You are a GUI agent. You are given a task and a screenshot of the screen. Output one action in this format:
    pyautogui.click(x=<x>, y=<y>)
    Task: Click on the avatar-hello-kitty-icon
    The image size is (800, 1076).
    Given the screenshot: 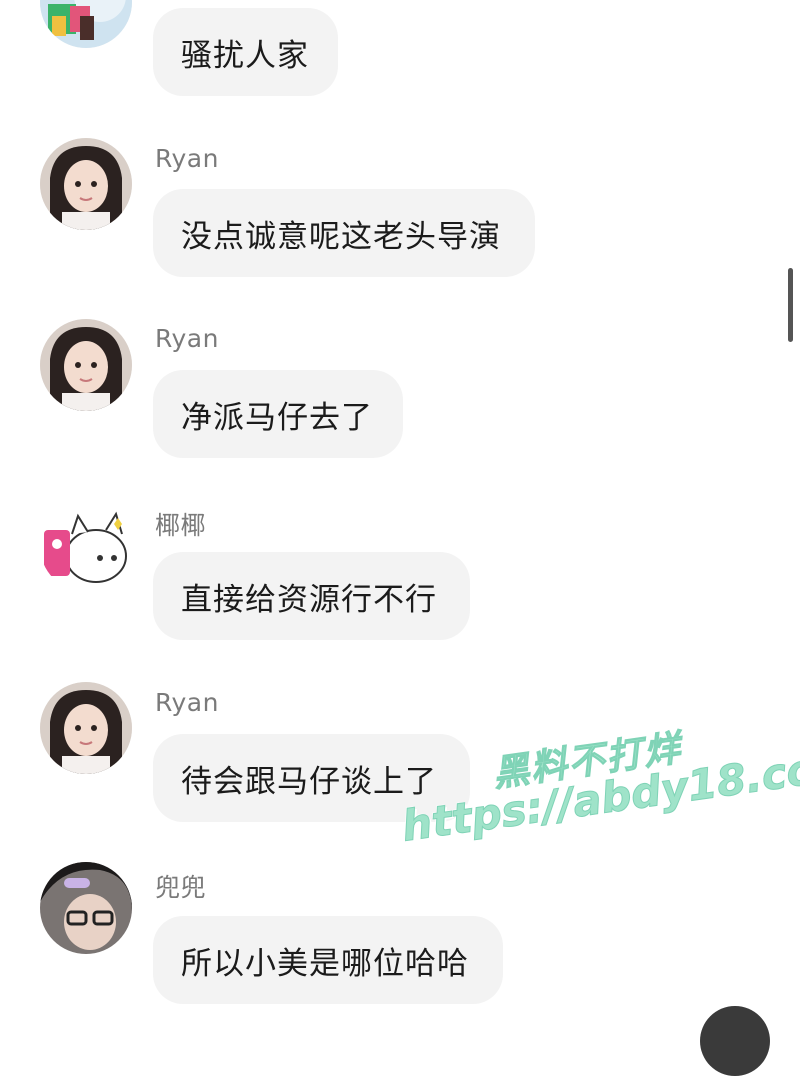 What is the action you would take?
    pyautogui.click(x=86, y=546)
    